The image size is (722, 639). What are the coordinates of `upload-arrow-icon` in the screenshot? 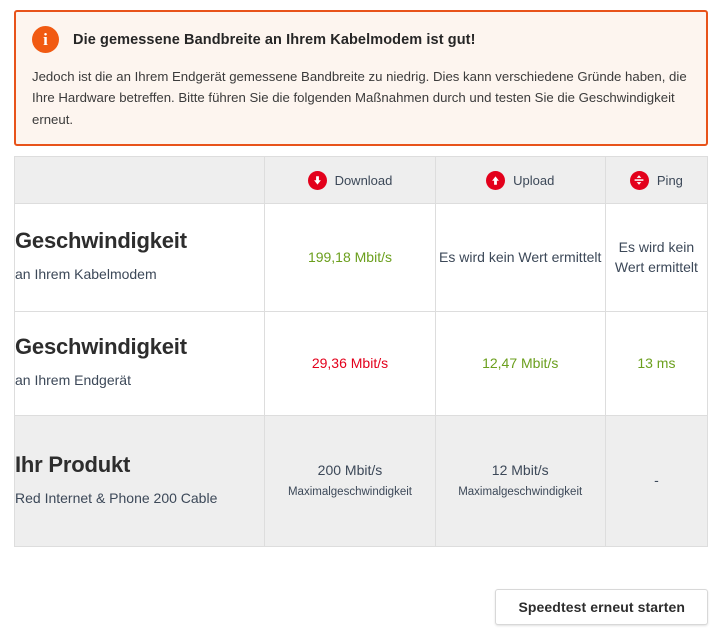 It's located at (496, 180).